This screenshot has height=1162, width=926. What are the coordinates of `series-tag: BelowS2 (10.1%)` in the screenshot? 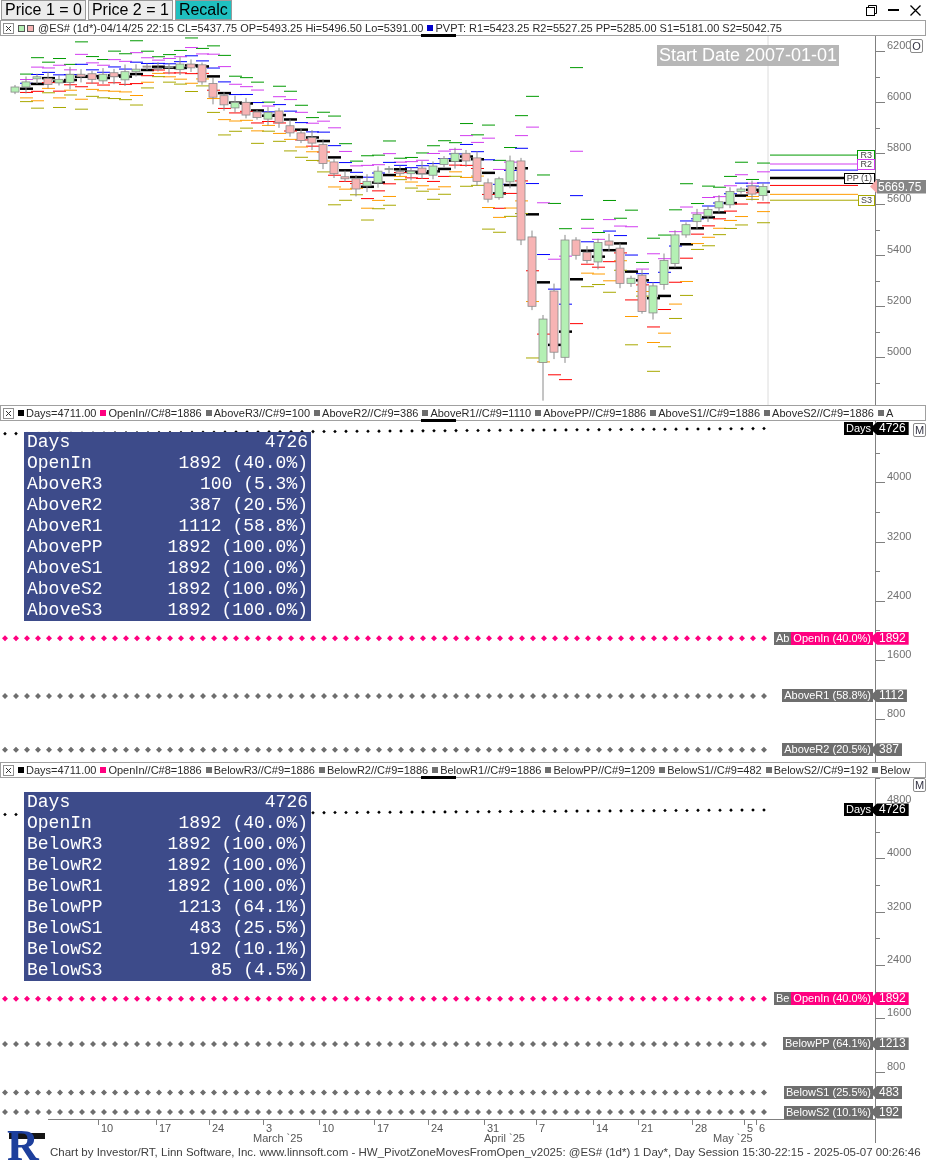 It's located at (828, 1112).